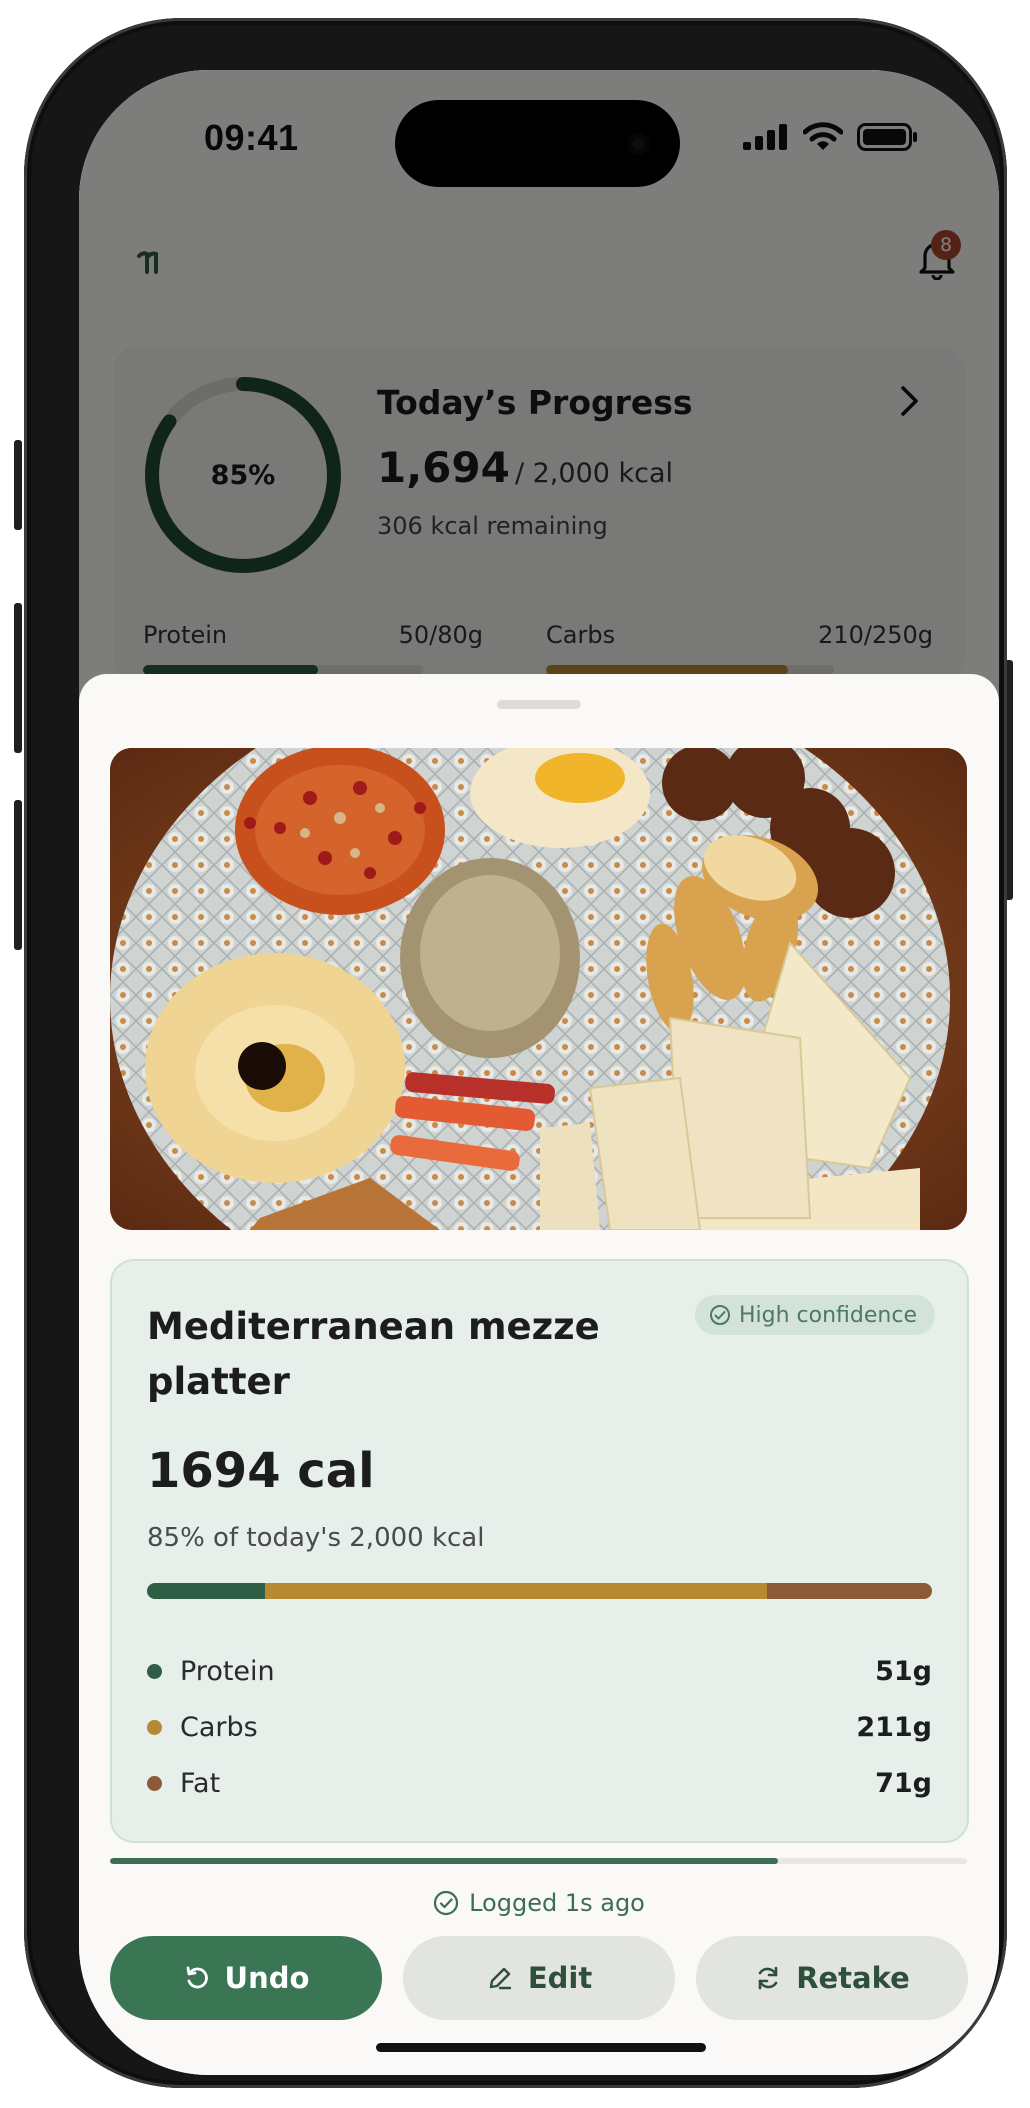 This screenshot has width=1030, height=2108. I want to click on calories-total: 1694 cal, so click(261, 1471).